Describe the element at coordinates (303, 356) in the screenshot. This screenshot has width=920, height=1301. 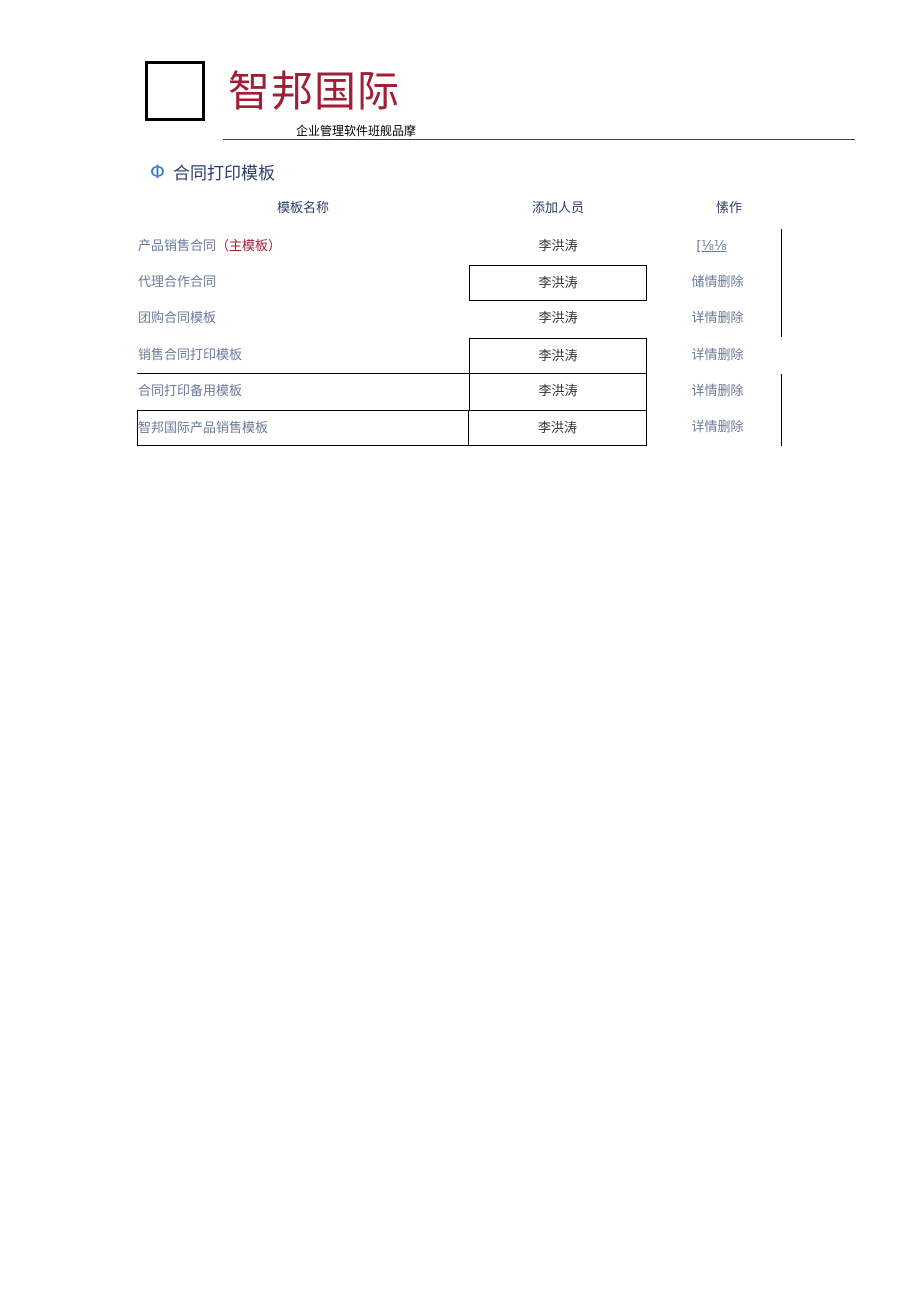
I see `table-row-name: 销售合同打印模板` at that location.